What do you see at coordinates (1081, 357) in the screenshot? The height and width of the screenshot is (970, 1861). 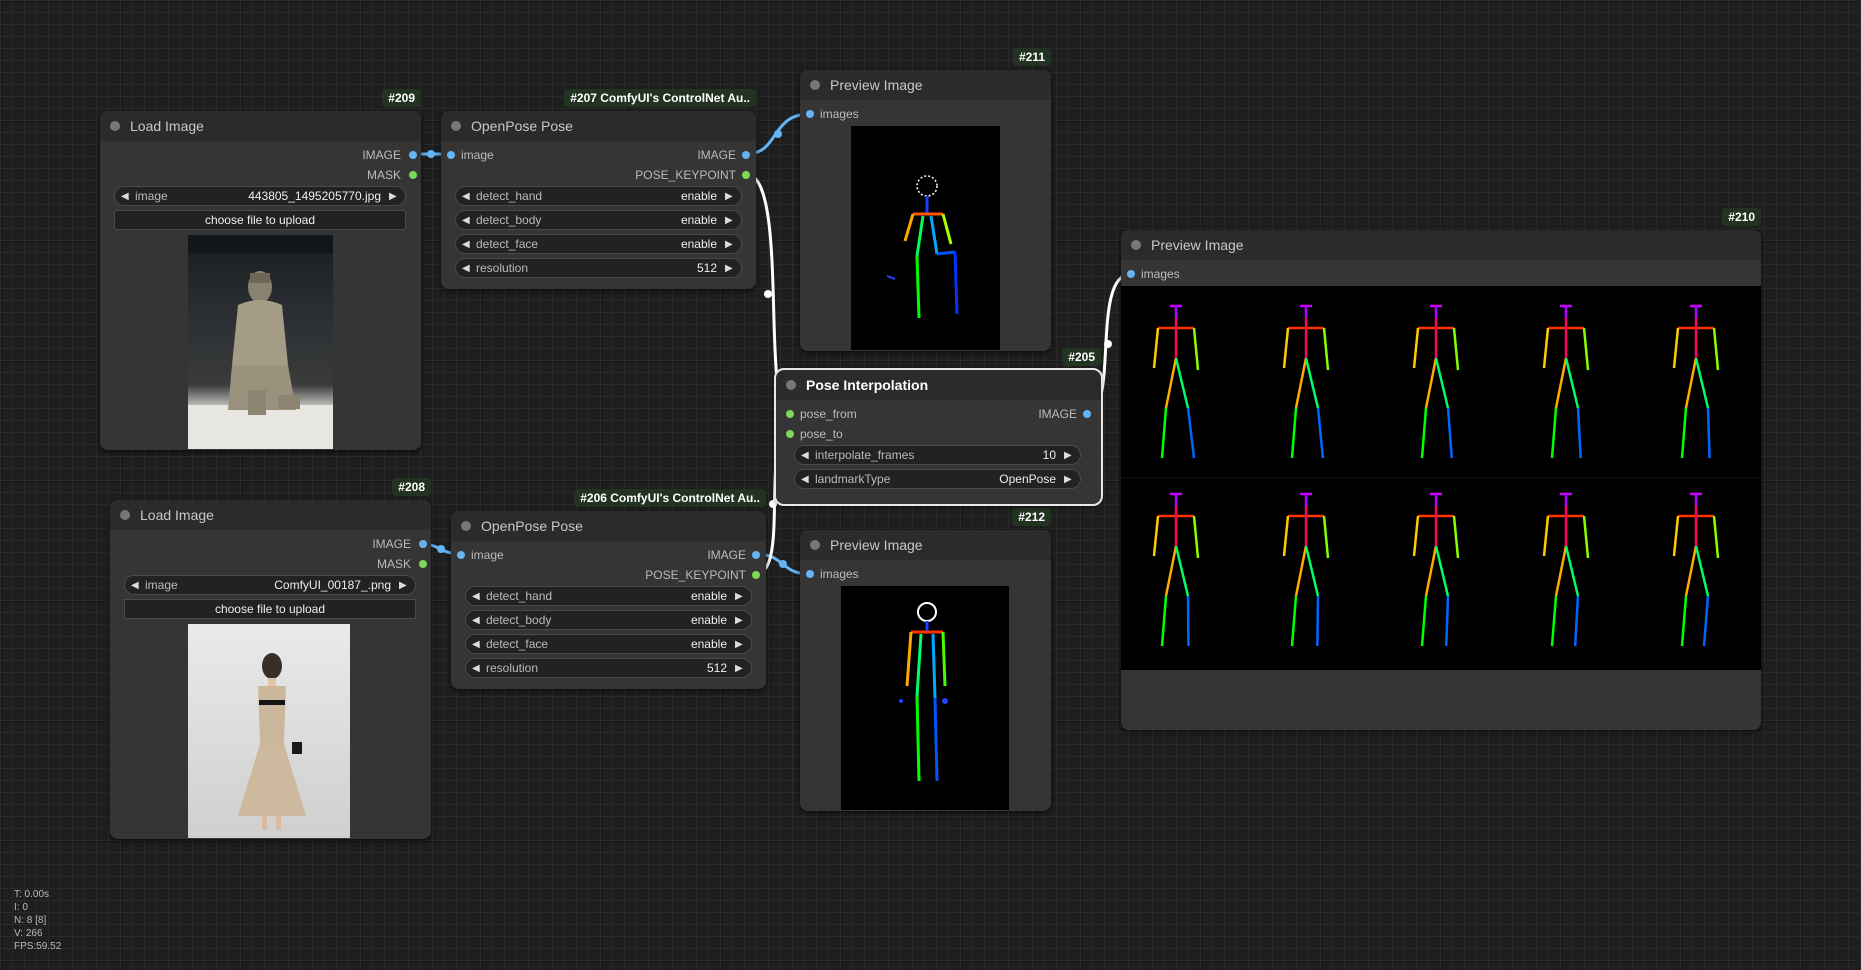 I see `node-id-badge: #205` at bounding box center [1081, 357].